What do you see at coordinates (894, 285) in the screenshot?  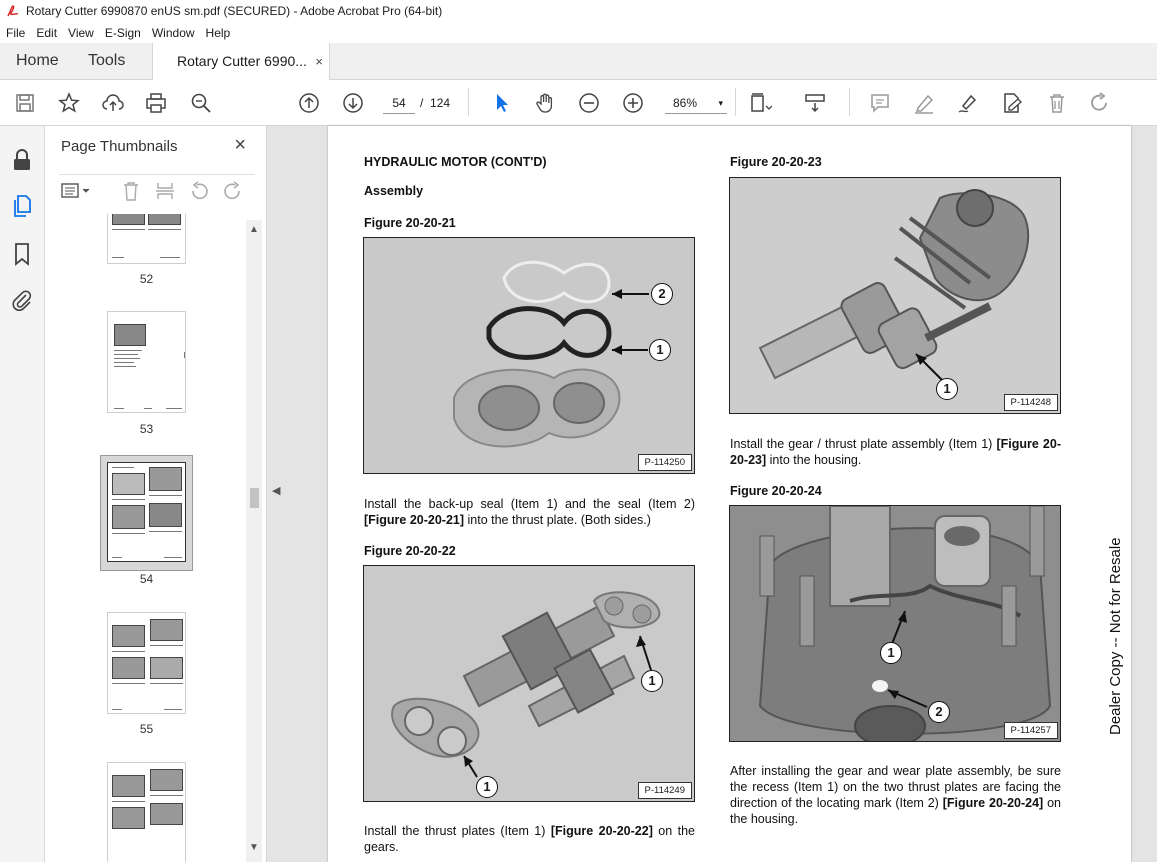 I see `housing-gear-assembly-illustration` at bounding box center [894, 285].